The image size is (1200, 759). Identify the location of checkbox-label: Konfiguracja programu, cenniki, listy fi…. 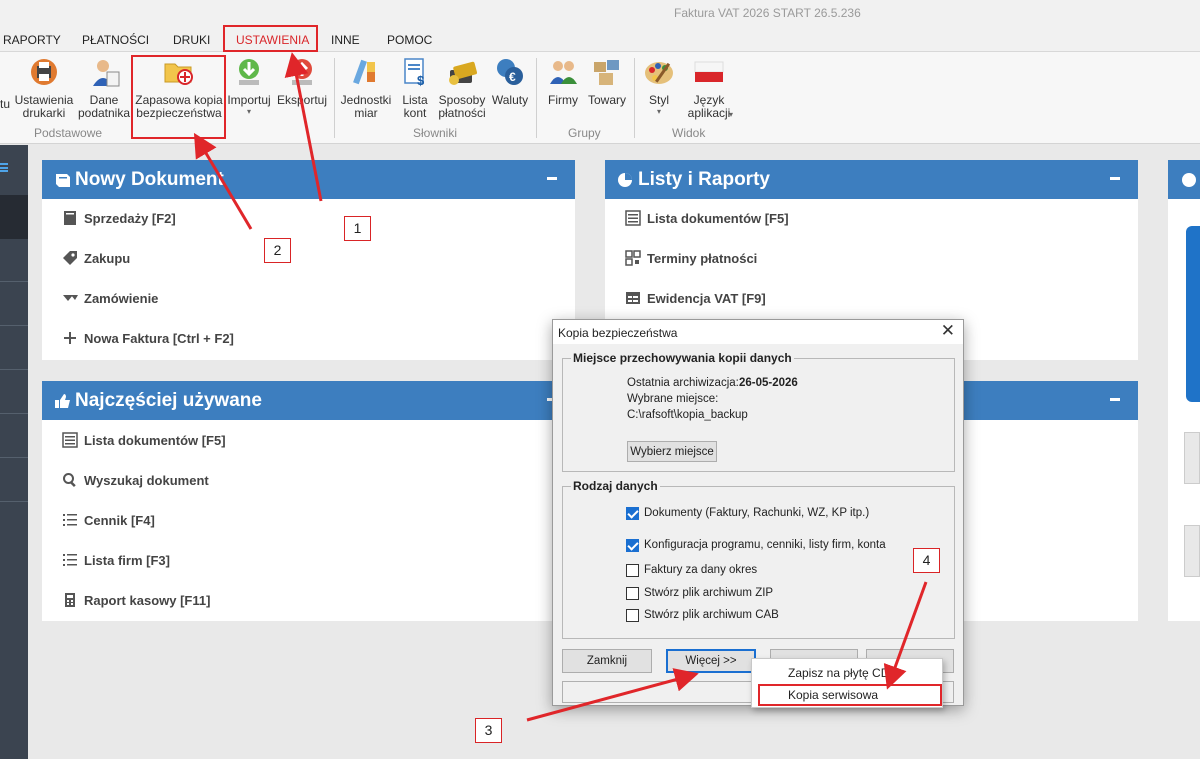
(765, 545).